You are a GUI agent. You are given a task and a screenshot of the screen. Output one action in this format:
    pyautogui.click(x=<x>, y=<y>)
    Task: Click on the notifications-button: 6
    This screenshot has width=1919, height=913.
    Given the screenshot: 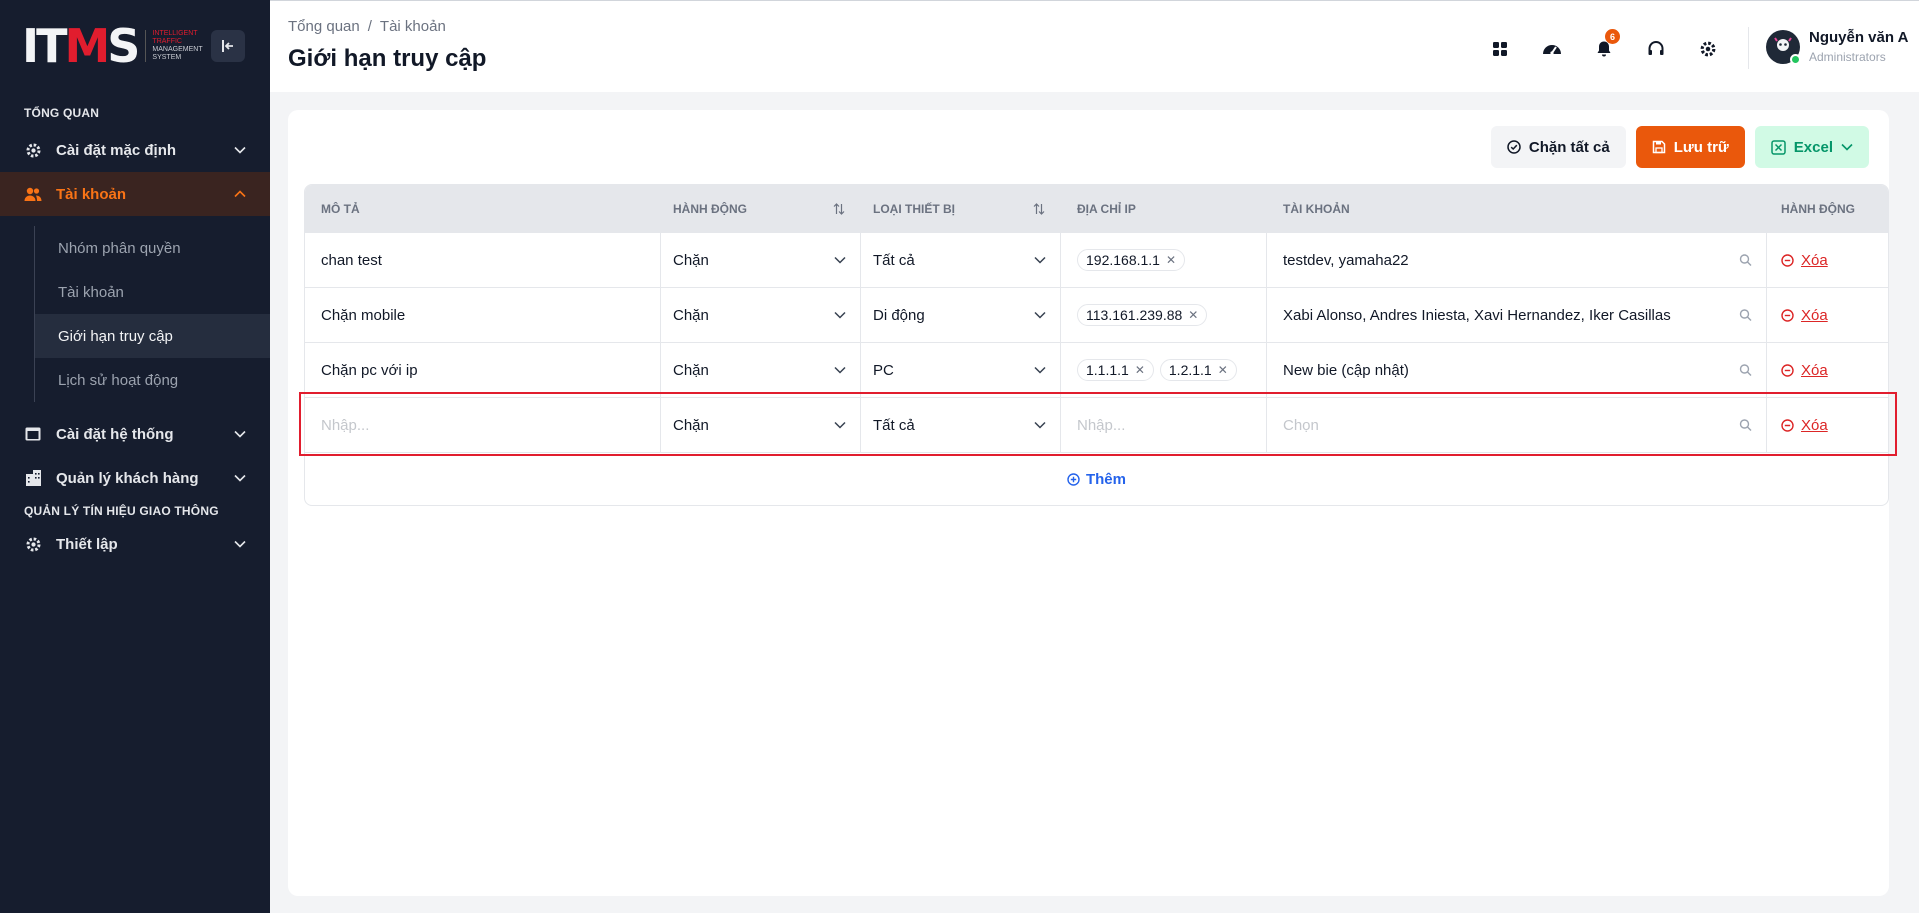 What is the action you would take?
    pyautogui.click(x=1604, y=48)
    